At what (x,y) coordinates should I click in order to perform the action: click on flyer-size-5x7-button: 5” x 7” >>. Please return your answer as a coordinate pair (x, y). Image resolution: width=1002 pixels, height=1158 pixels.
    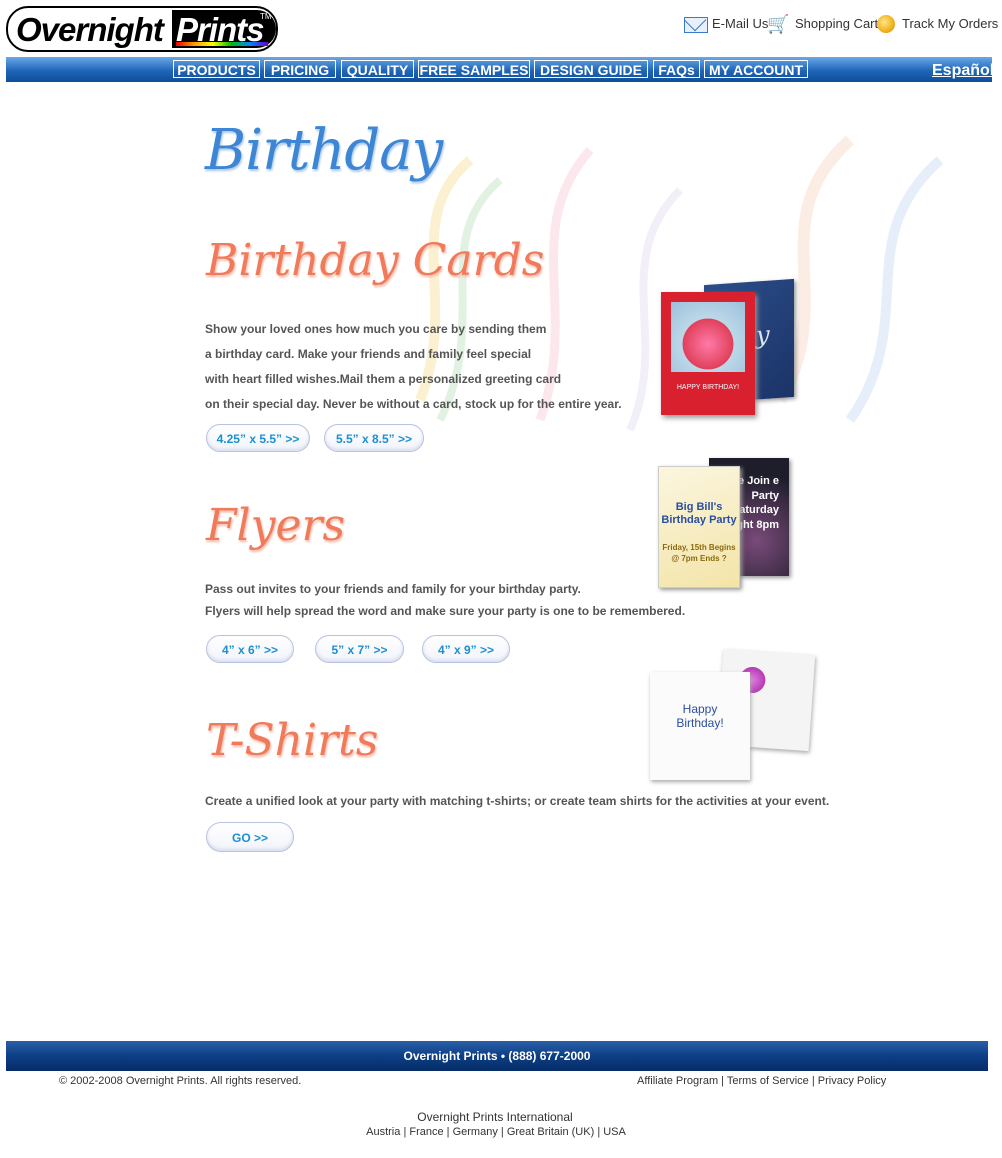
    Looking at the image, I should click on (359, 649).